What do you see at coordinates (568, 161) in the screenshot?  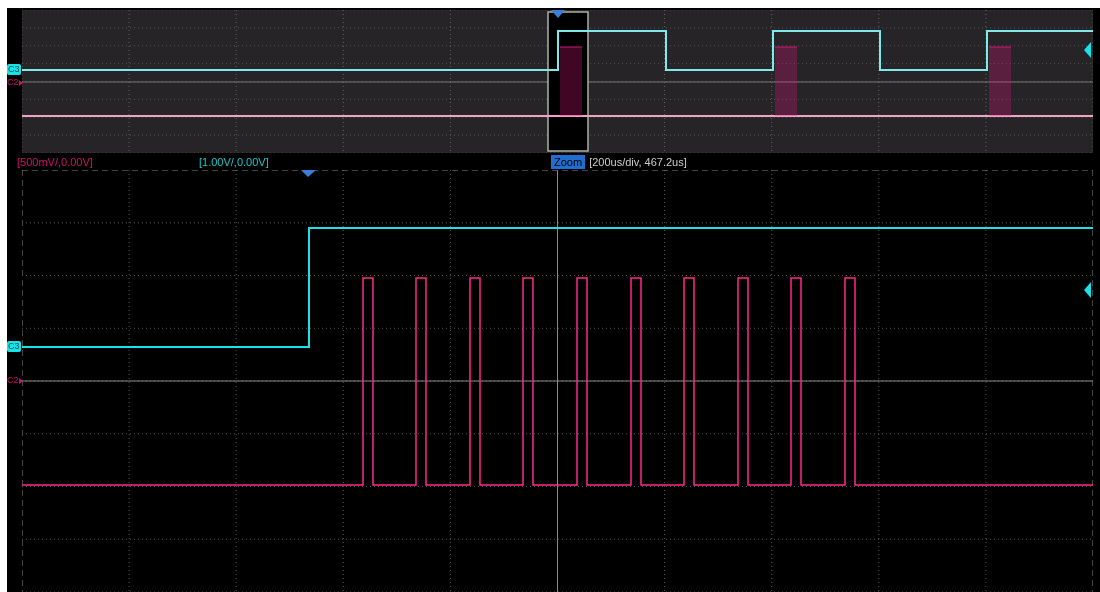 I see `zoom-label: Zoom` at bounding box center [568, 161].